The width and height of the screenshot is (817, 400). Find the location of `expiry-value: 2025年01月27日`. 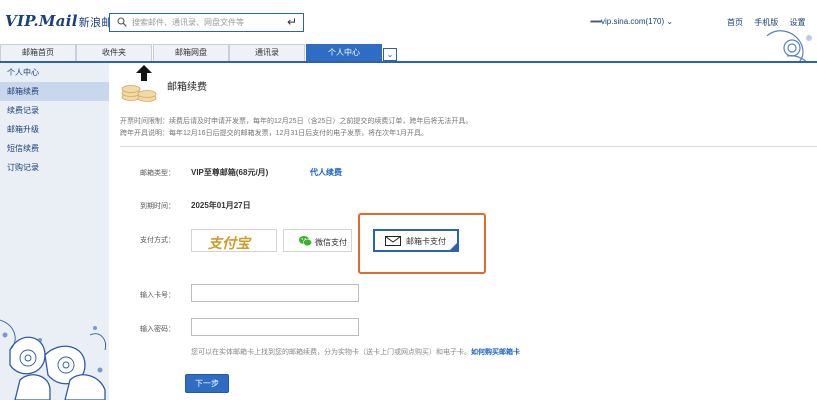

expiry-value: 2025年01月27日 is located at coordinates (221, 205).